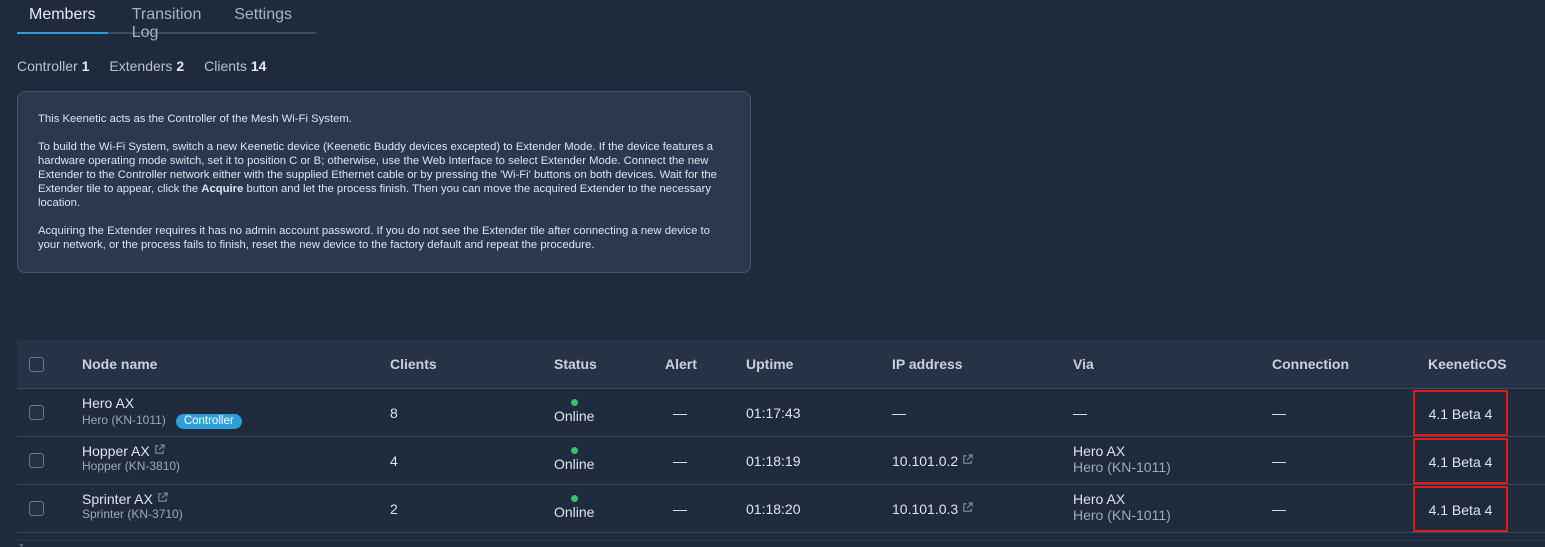 This screenshot has width=1545, height=547. I want to click on ip-link: 10.101.0.3, so click(925, 509).